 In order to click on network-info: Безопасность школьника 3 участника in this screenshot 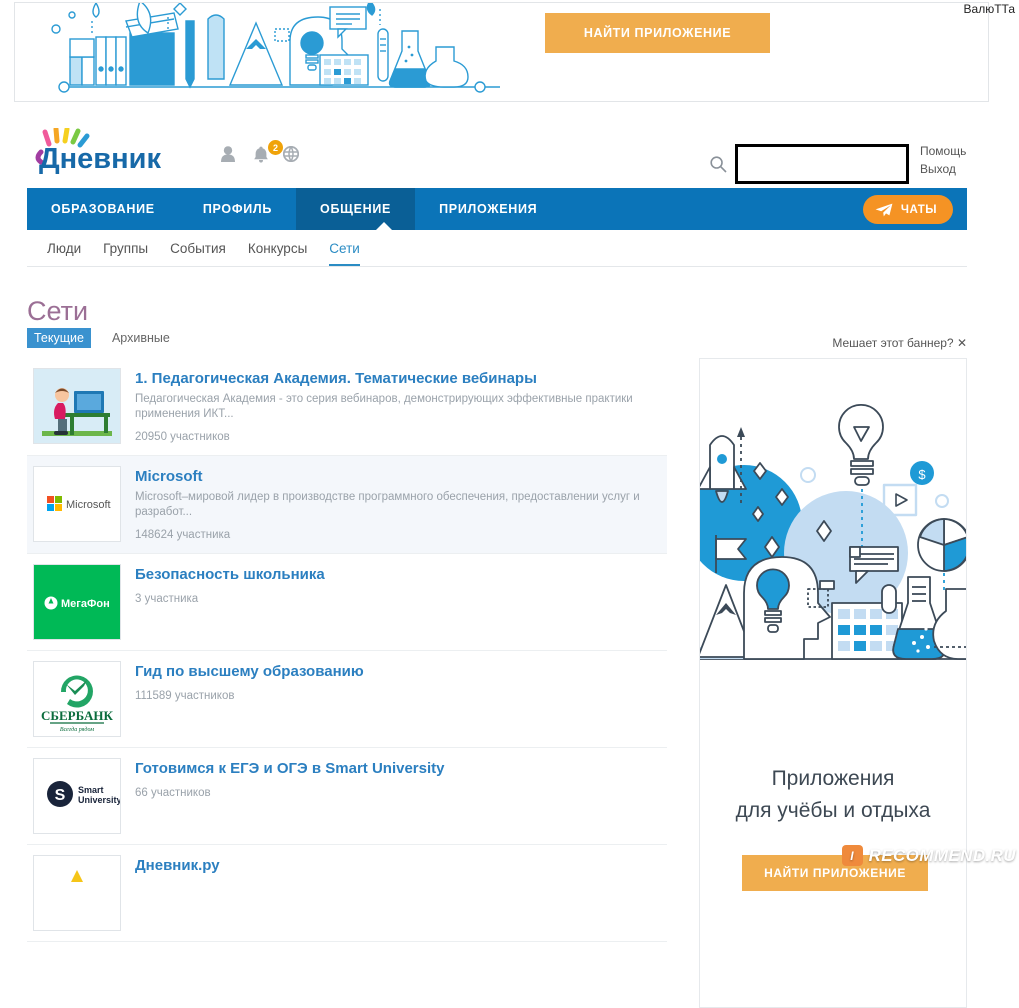, I will do `click(401, 602)`.